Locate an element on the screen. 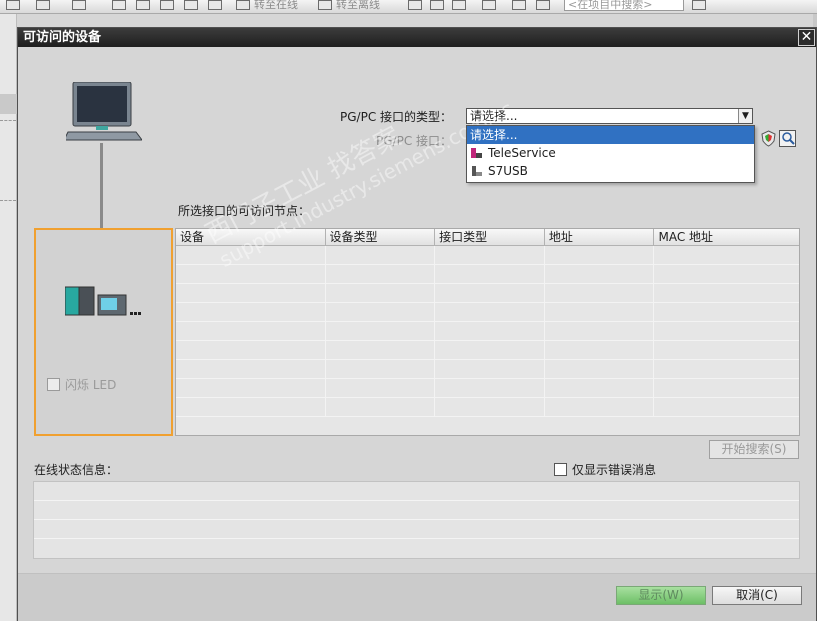 Image resolution: width=817 pixels, height=621 pixels. close-project-icon is located at coordinates (13, 5).